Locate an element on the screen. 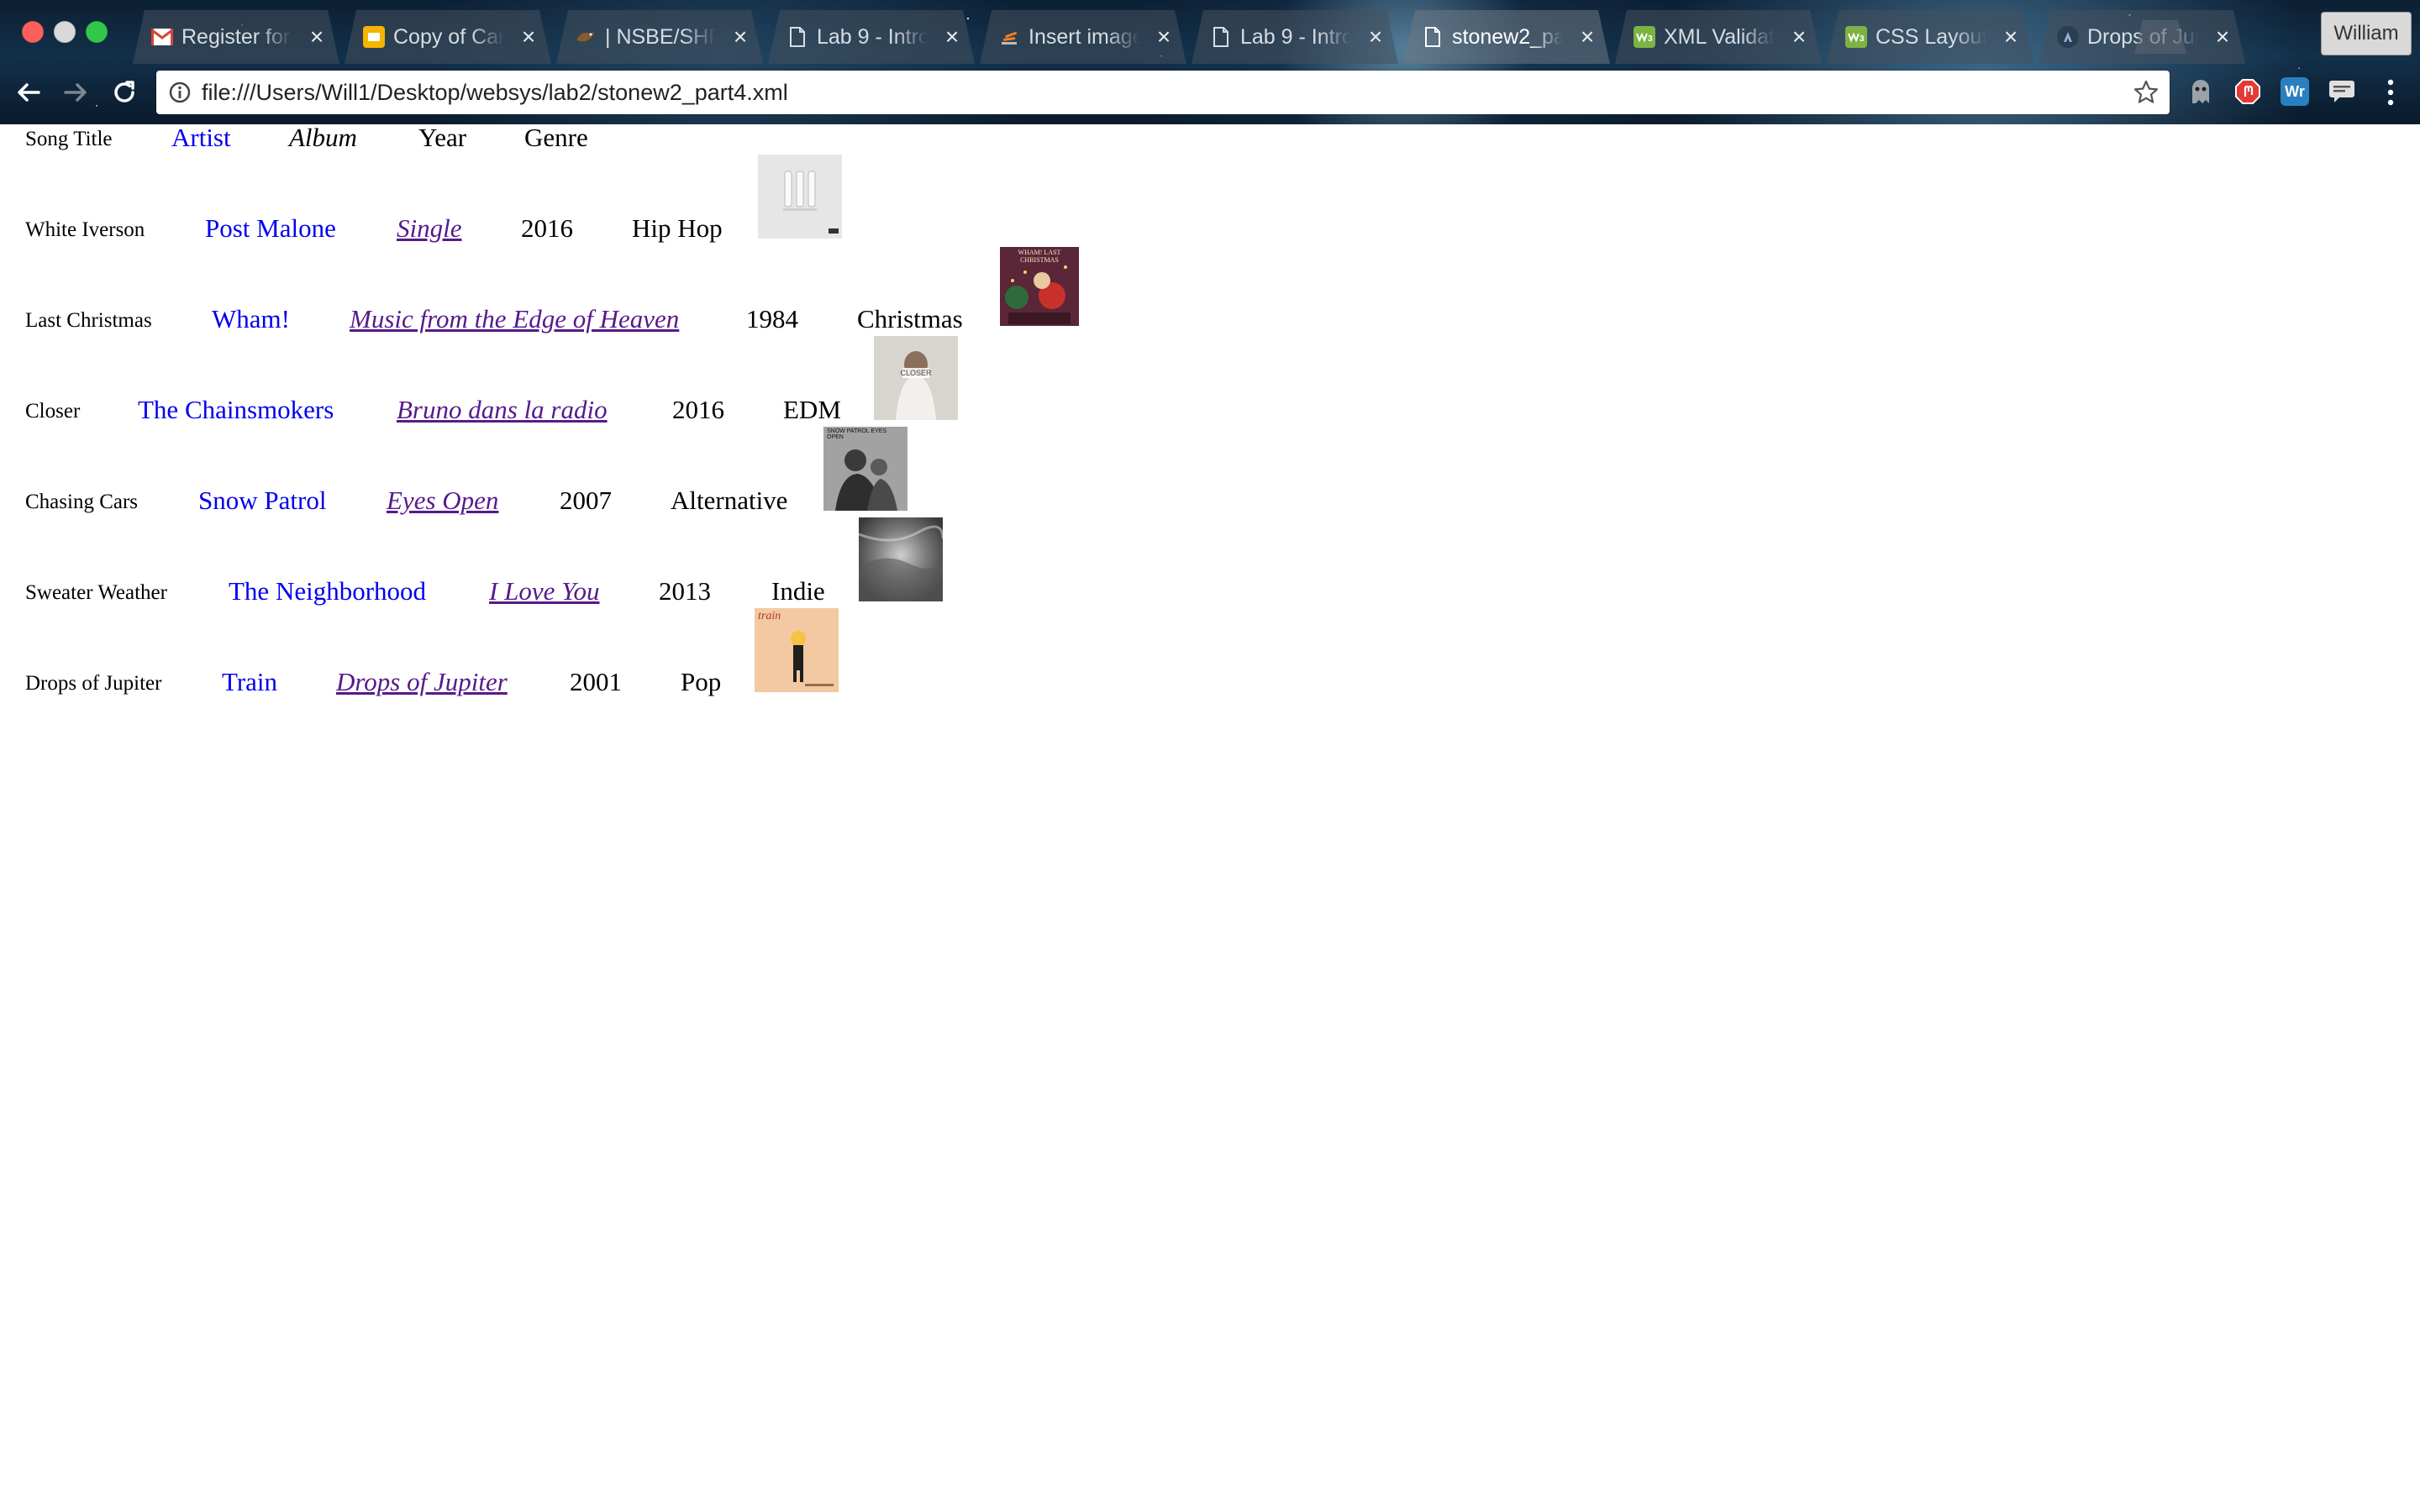 The image size is (2420, 1512). tab-stonew2-part4: stonew2_par × is located at coordinates (1506, 37).